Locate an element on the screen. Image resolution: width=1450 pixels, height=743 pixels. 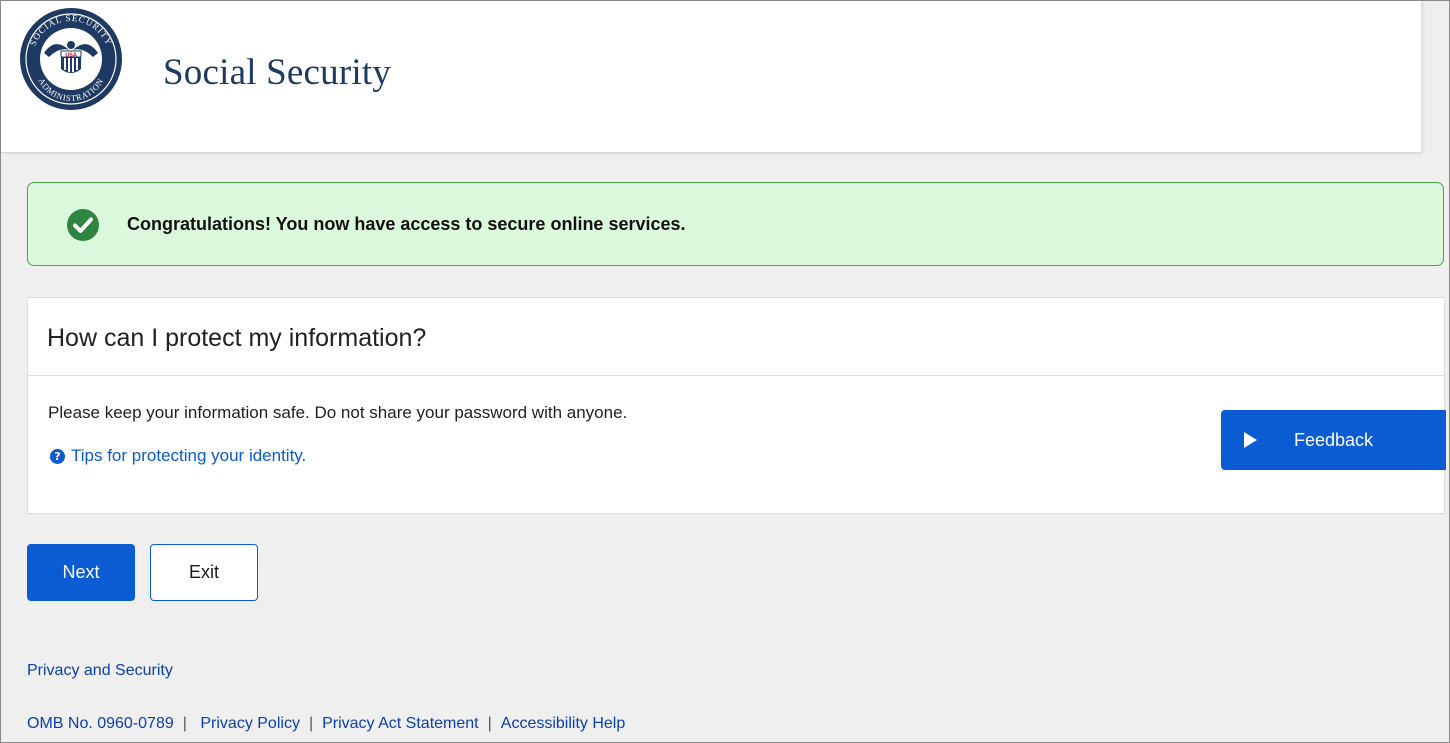
tips-link-label: Tips for protecting your identity. is located at coordinates (189, 455).